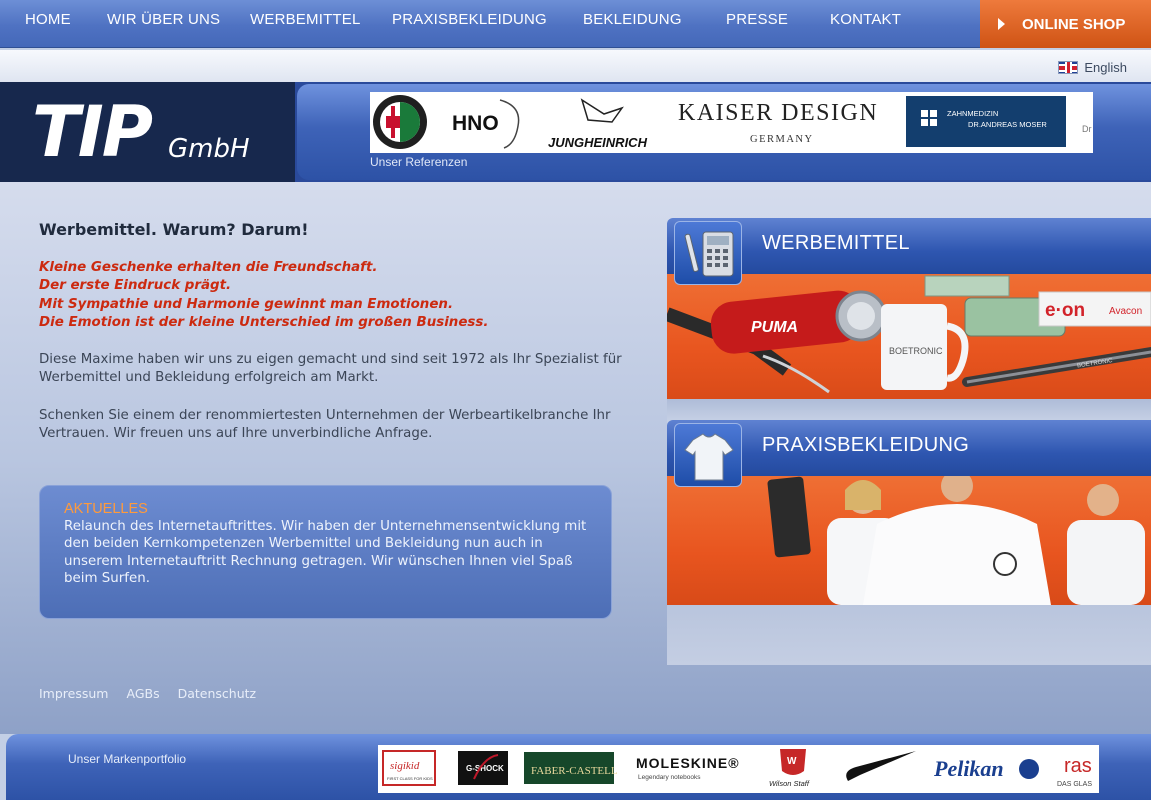 Image resolution: width=1151 pixels, height=800 pixels. I want to click on moleskine-sub-text: Legendary notebooks, so click(669, 777).